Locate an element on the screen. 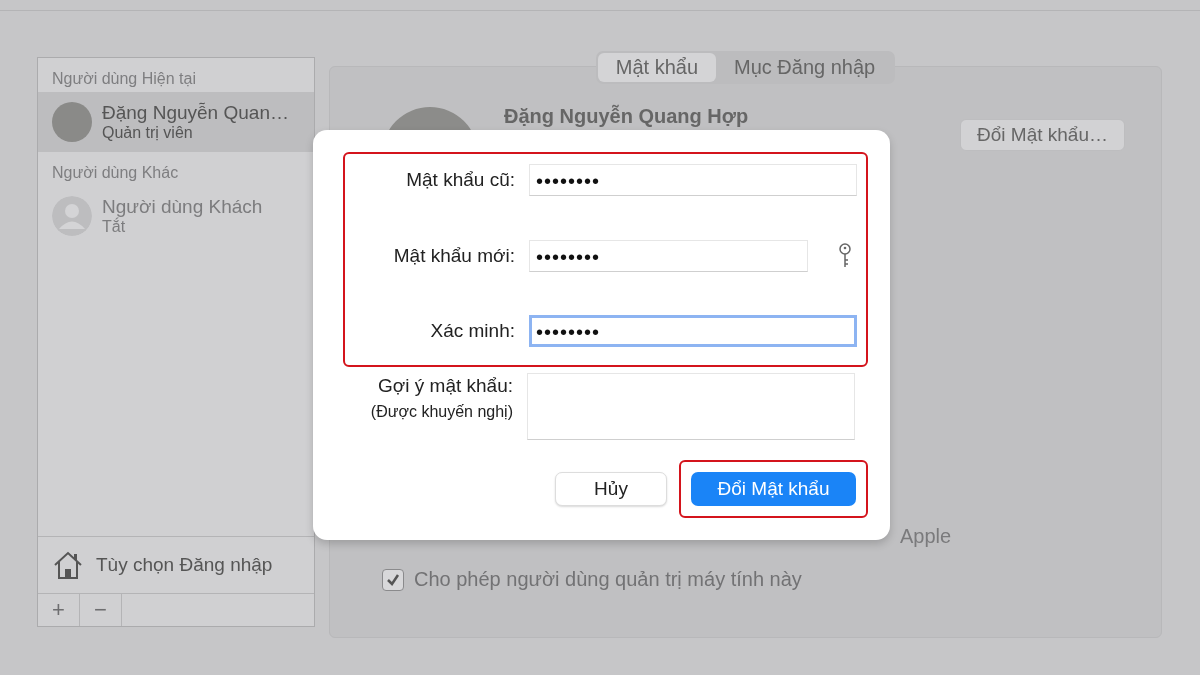 This screenshot has height=675, width=1200. add-button: + is located at coordinates (59, 610).